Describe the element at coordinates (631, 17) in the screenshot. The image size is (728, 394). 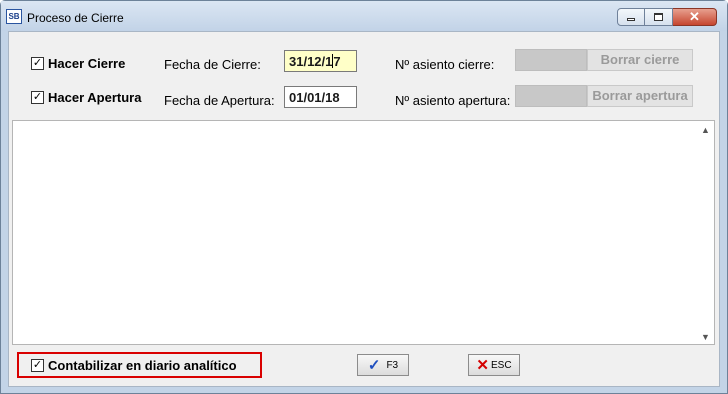
I see `minimize-button` at that location.